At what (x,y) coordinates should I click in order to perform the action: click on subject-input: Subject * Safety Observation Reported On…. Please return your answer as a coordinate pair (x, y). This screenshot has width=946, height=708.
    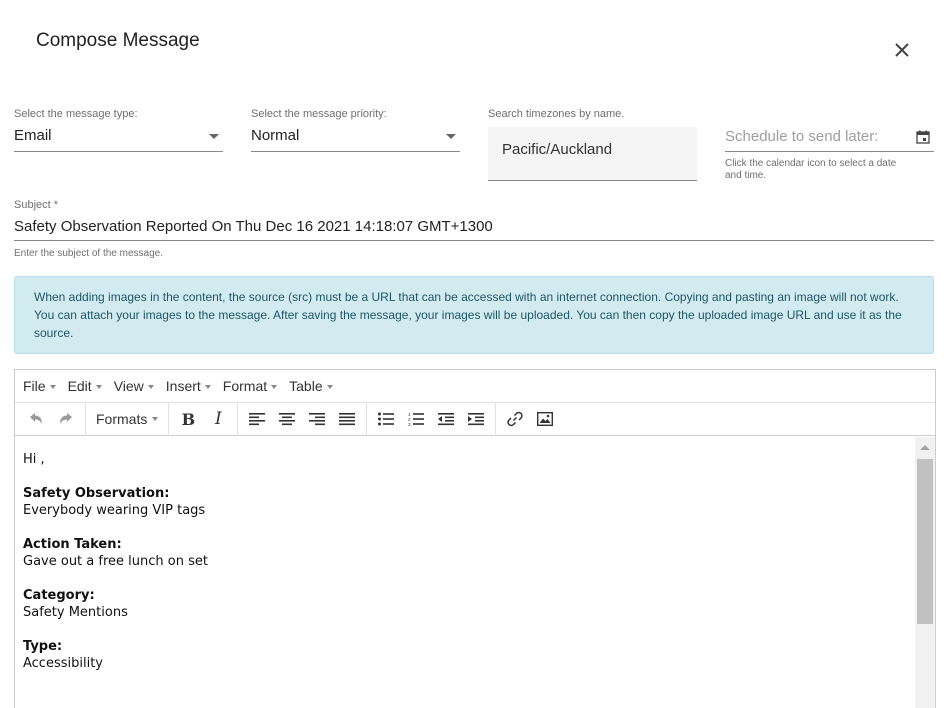
    Looking at the image, I should click on (474, 220).